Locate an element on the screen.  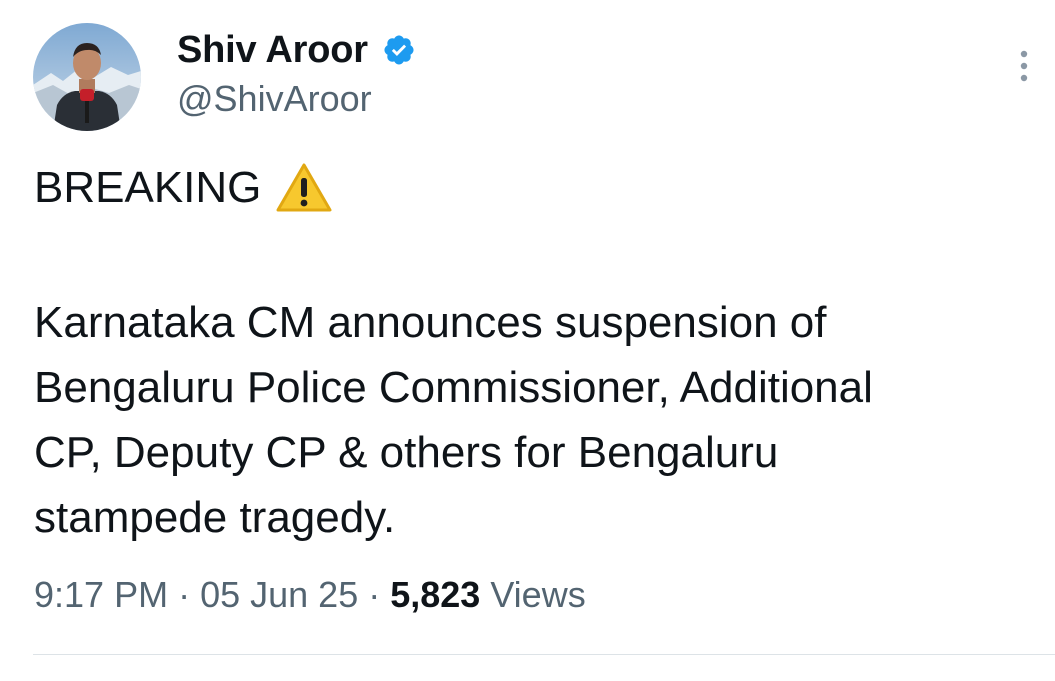
tweet-body-line: Karnataka CM announces suspension of is located at coordinates (430, 322).